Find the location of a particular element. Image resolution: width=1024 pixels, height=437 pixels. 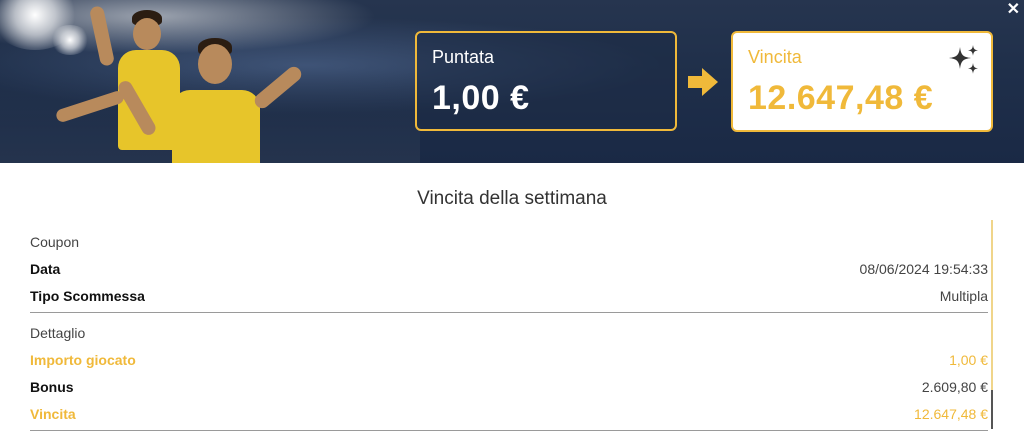

close-icon: ✕ is located at coordinates (1013, 10).